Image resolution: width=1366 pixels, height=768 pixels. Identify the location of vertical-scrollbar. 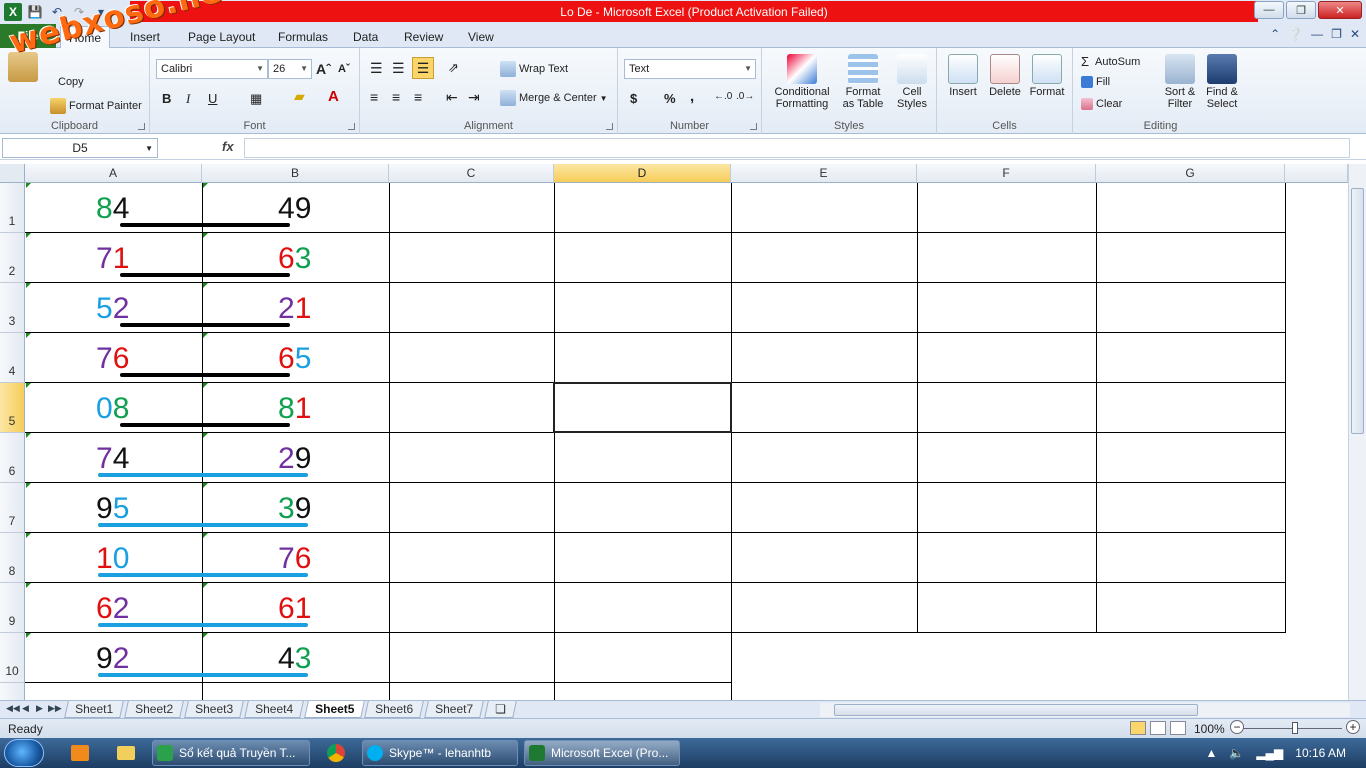
(1357, 432).